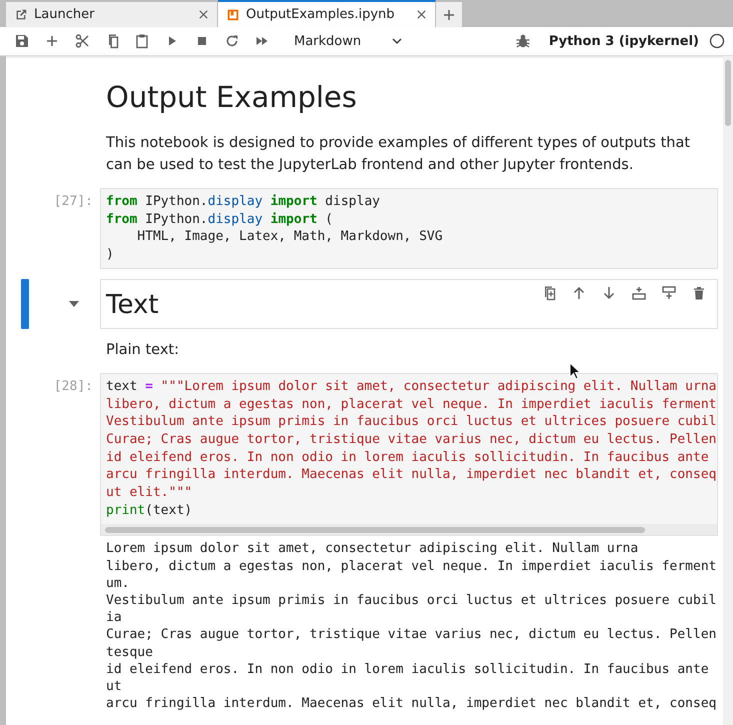  I want to click on code-line: HTML, Image, Latex, Math, Markdown, SVG, so click(290, 237).